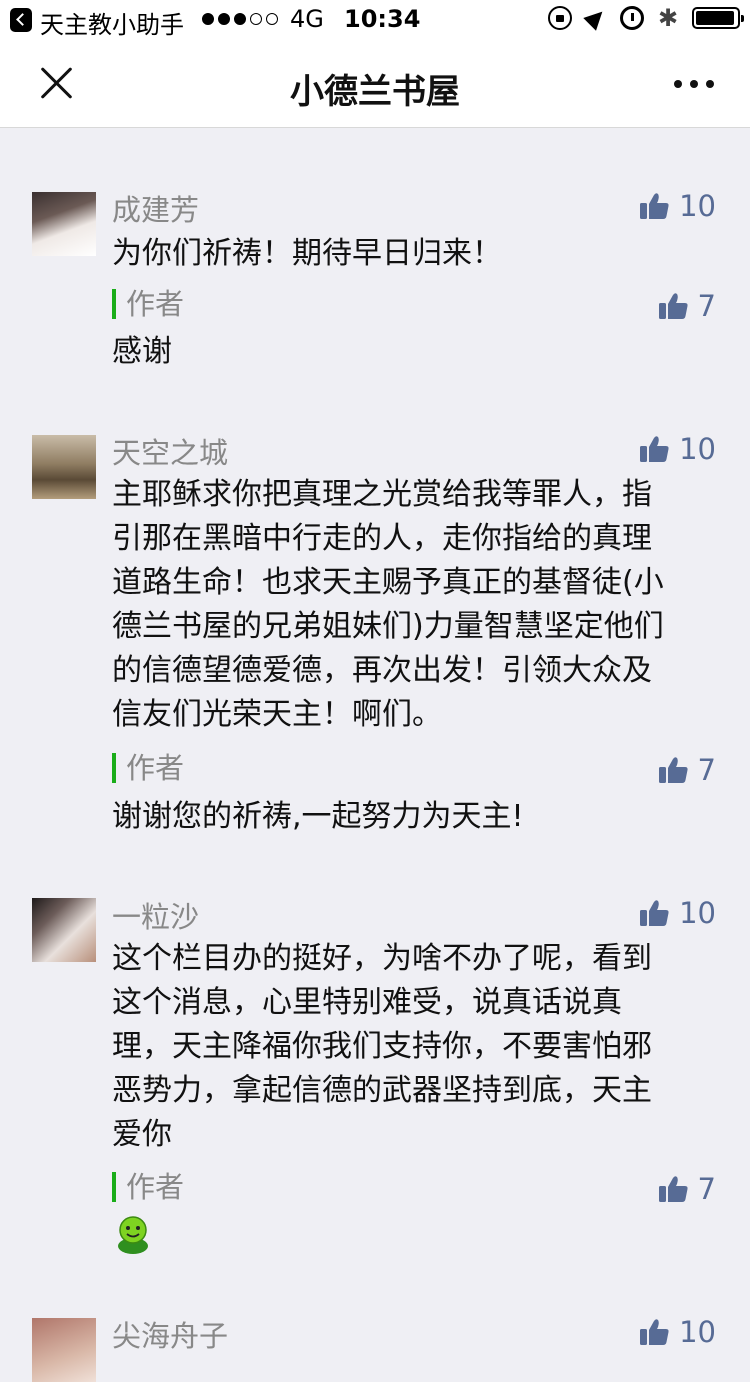  Describe the element at coordinates (142, 351) in the screenshot. I see `author-reply-text: 感谢` at that location.